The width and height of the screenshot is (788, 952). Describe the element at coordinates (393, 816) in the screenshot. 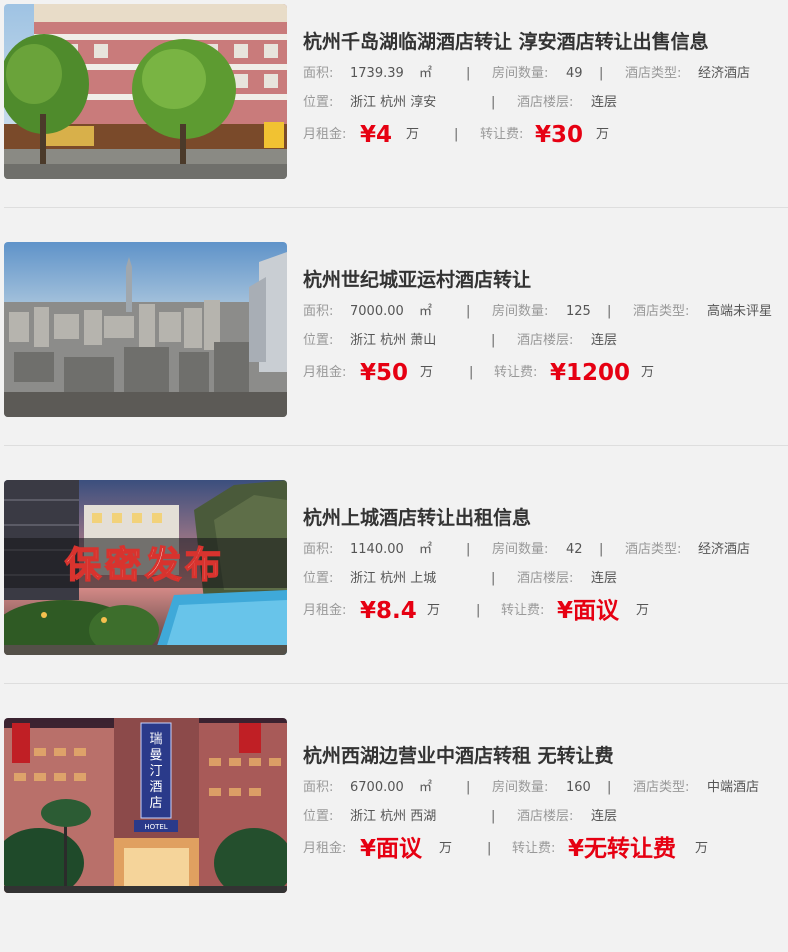

I see `location-value: 浙江 杭州 西湖` at that location.